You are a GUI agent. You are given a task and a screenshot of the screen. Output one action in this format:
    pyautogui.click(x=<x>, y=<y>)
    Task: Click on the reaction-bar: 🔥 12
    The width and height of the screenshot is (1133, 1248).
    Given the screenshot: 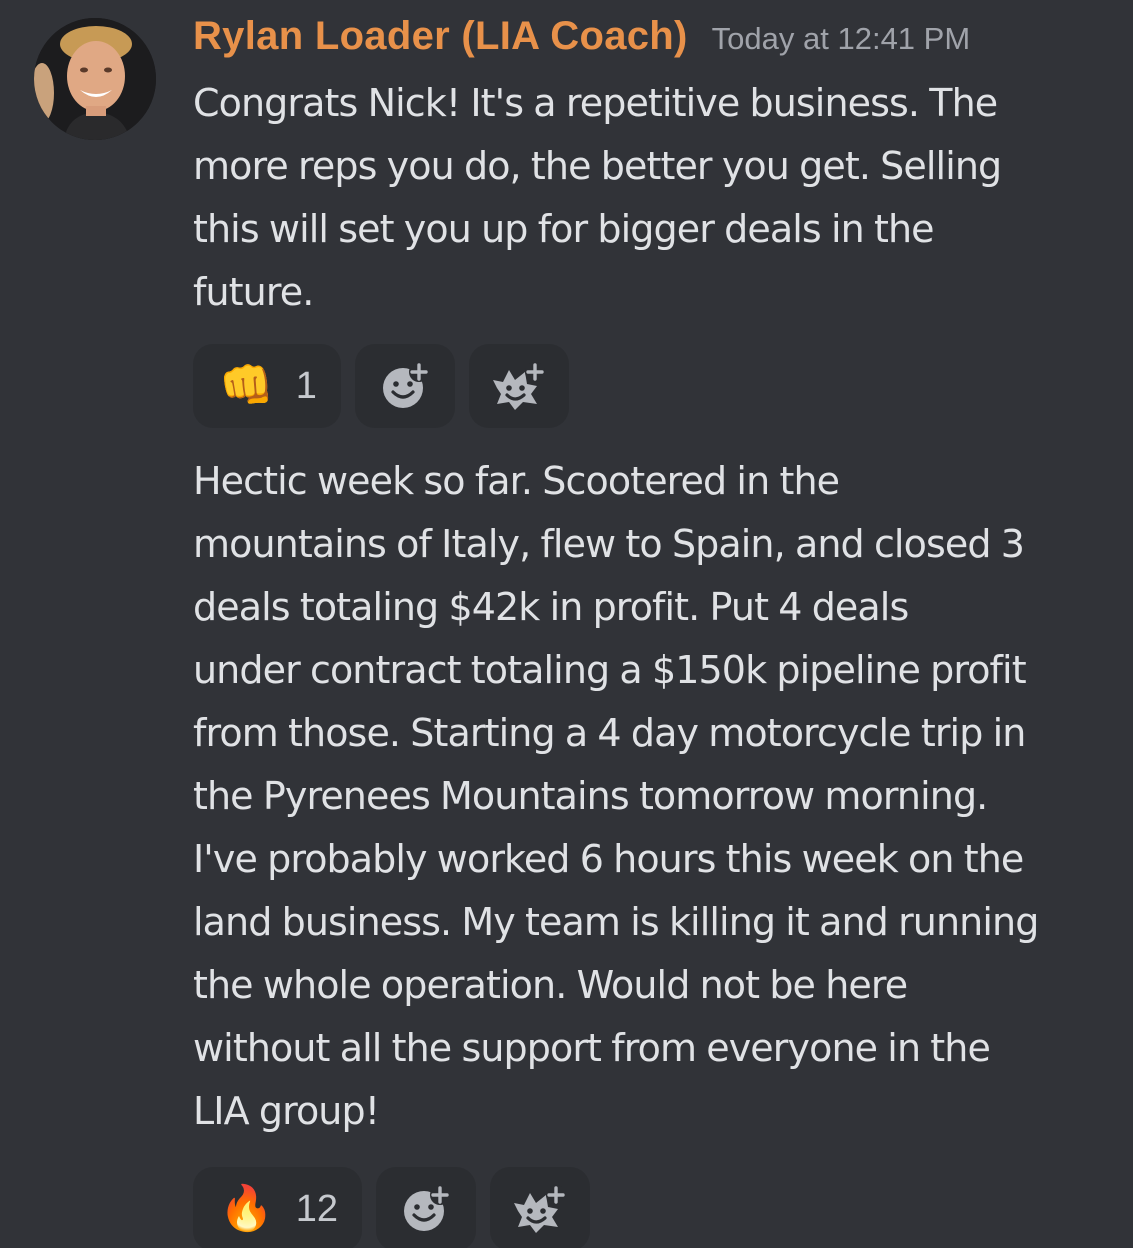 What is the action you would take?
    pyautogui.click(x=662, y=1207)
    